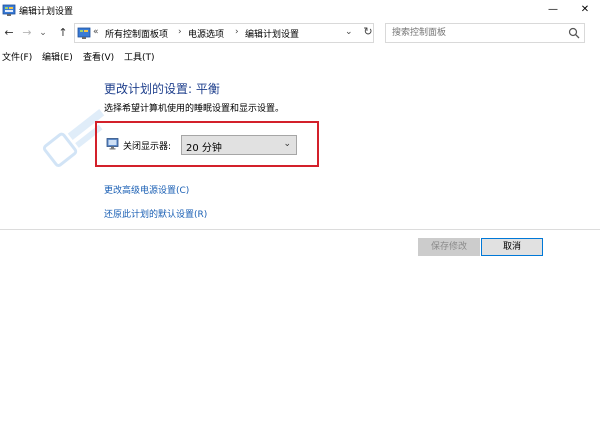 This screenshot has height=448, width=600. Describe the element at coordinates (96, 32) in the screenshot. I see `breadcrumb-overflow: «` at that location.